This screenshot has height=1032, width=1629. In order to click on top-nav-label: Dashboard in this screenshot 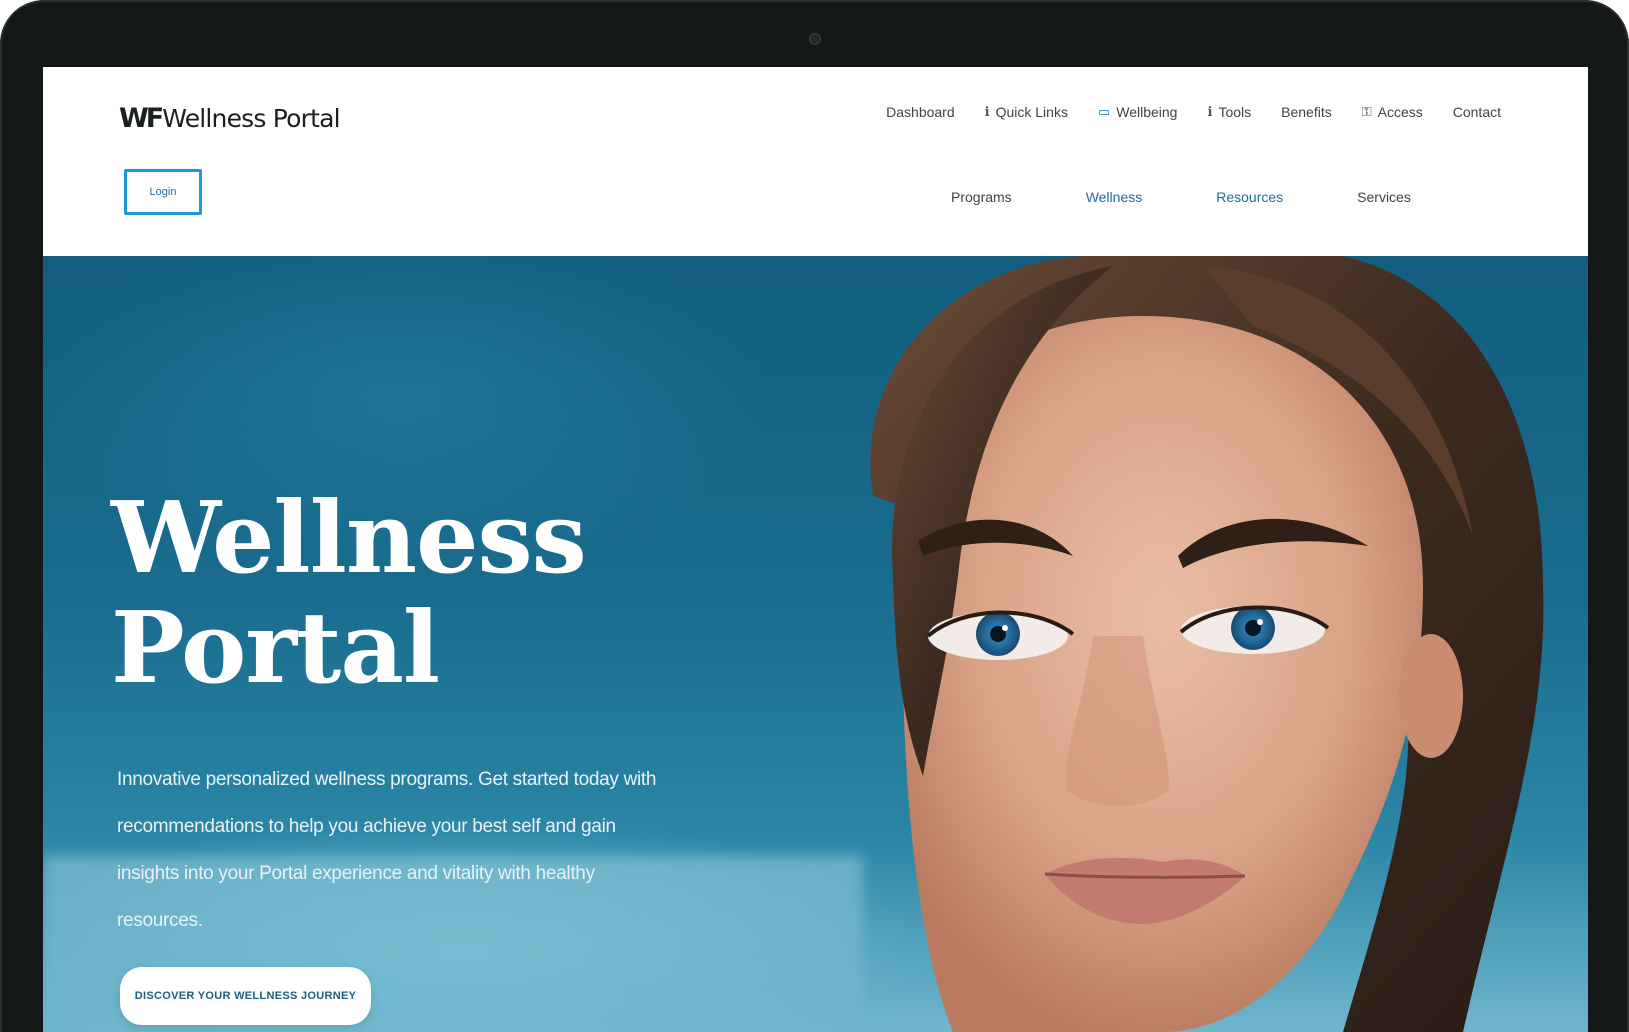, I will do `click(920, 112)`.